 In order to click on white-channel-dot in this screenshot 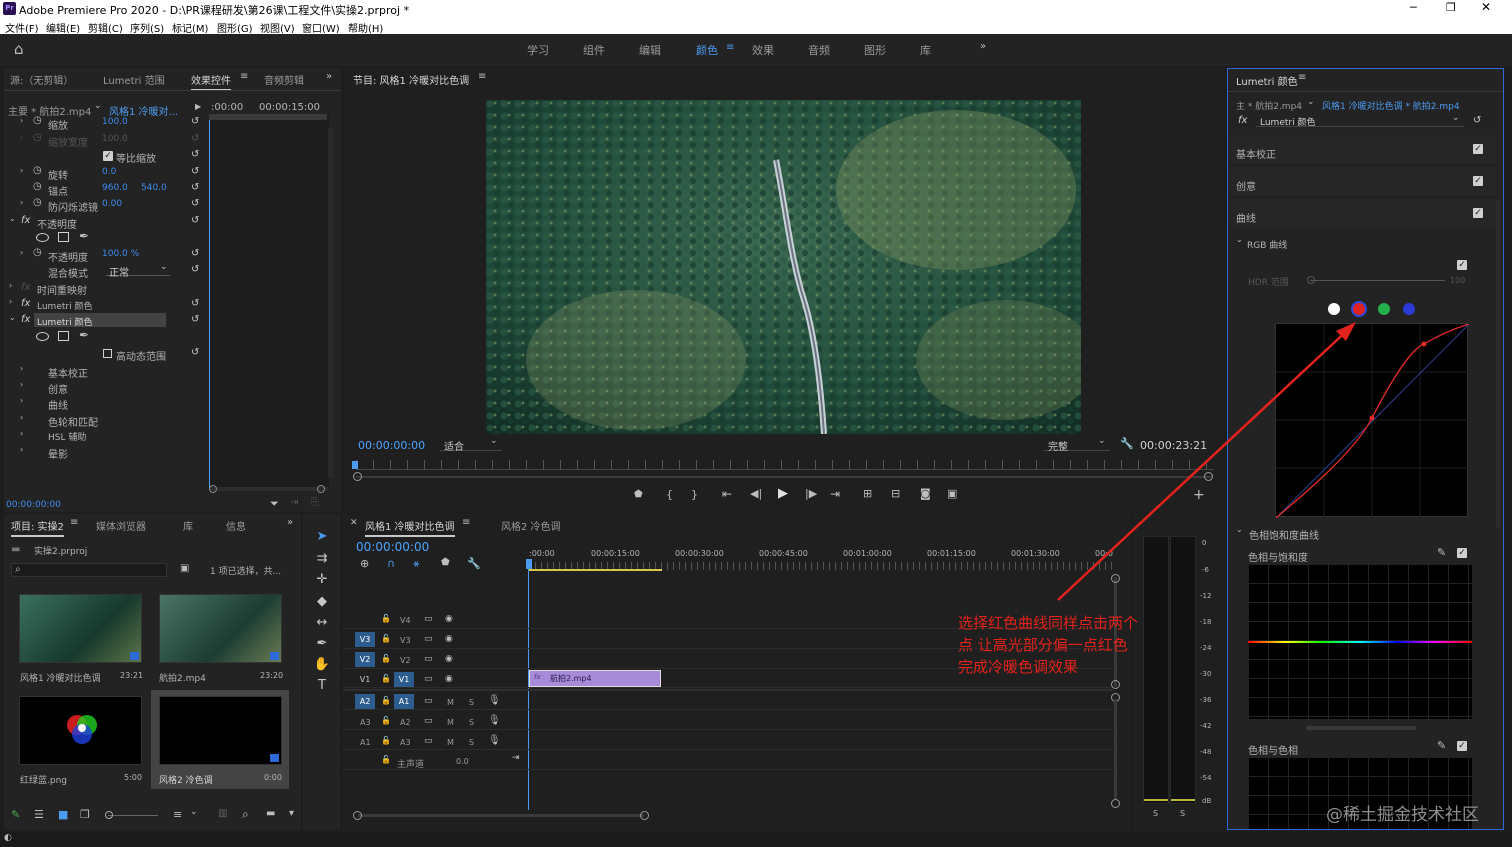, I will do `click(1334, 309)`.